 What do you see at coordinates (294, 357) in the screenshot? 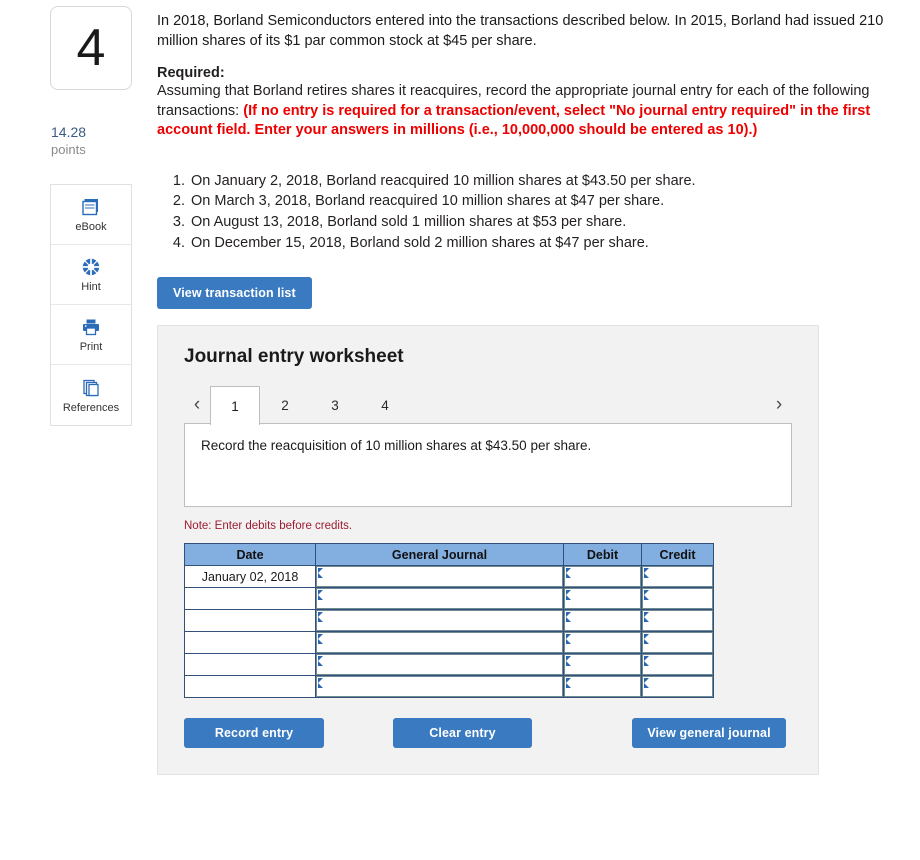
I see `worksheet-title: Journal entry worksheet` at bounding box center [294, 357].